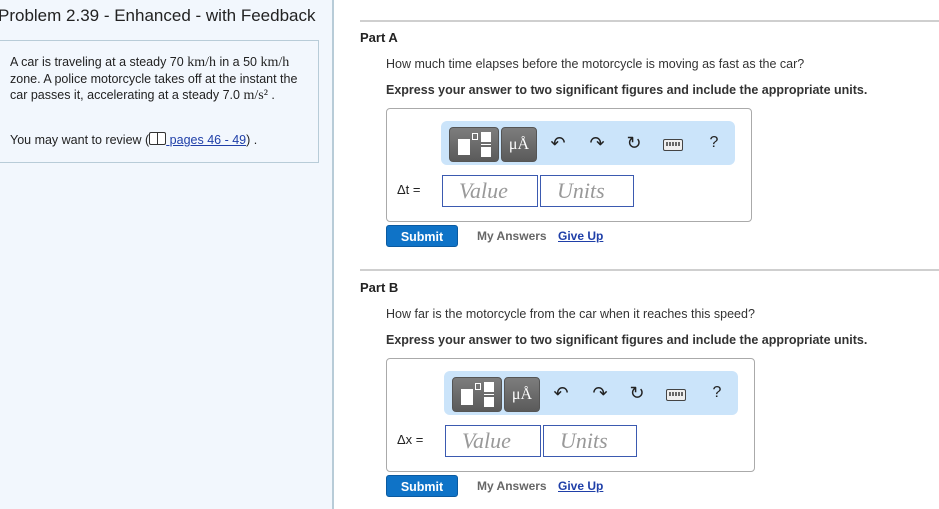 The image size is (939, 509). Describe the element at coordinates (493, 441) in the screenshot. I see `part-b-value-input: Value` at that location.